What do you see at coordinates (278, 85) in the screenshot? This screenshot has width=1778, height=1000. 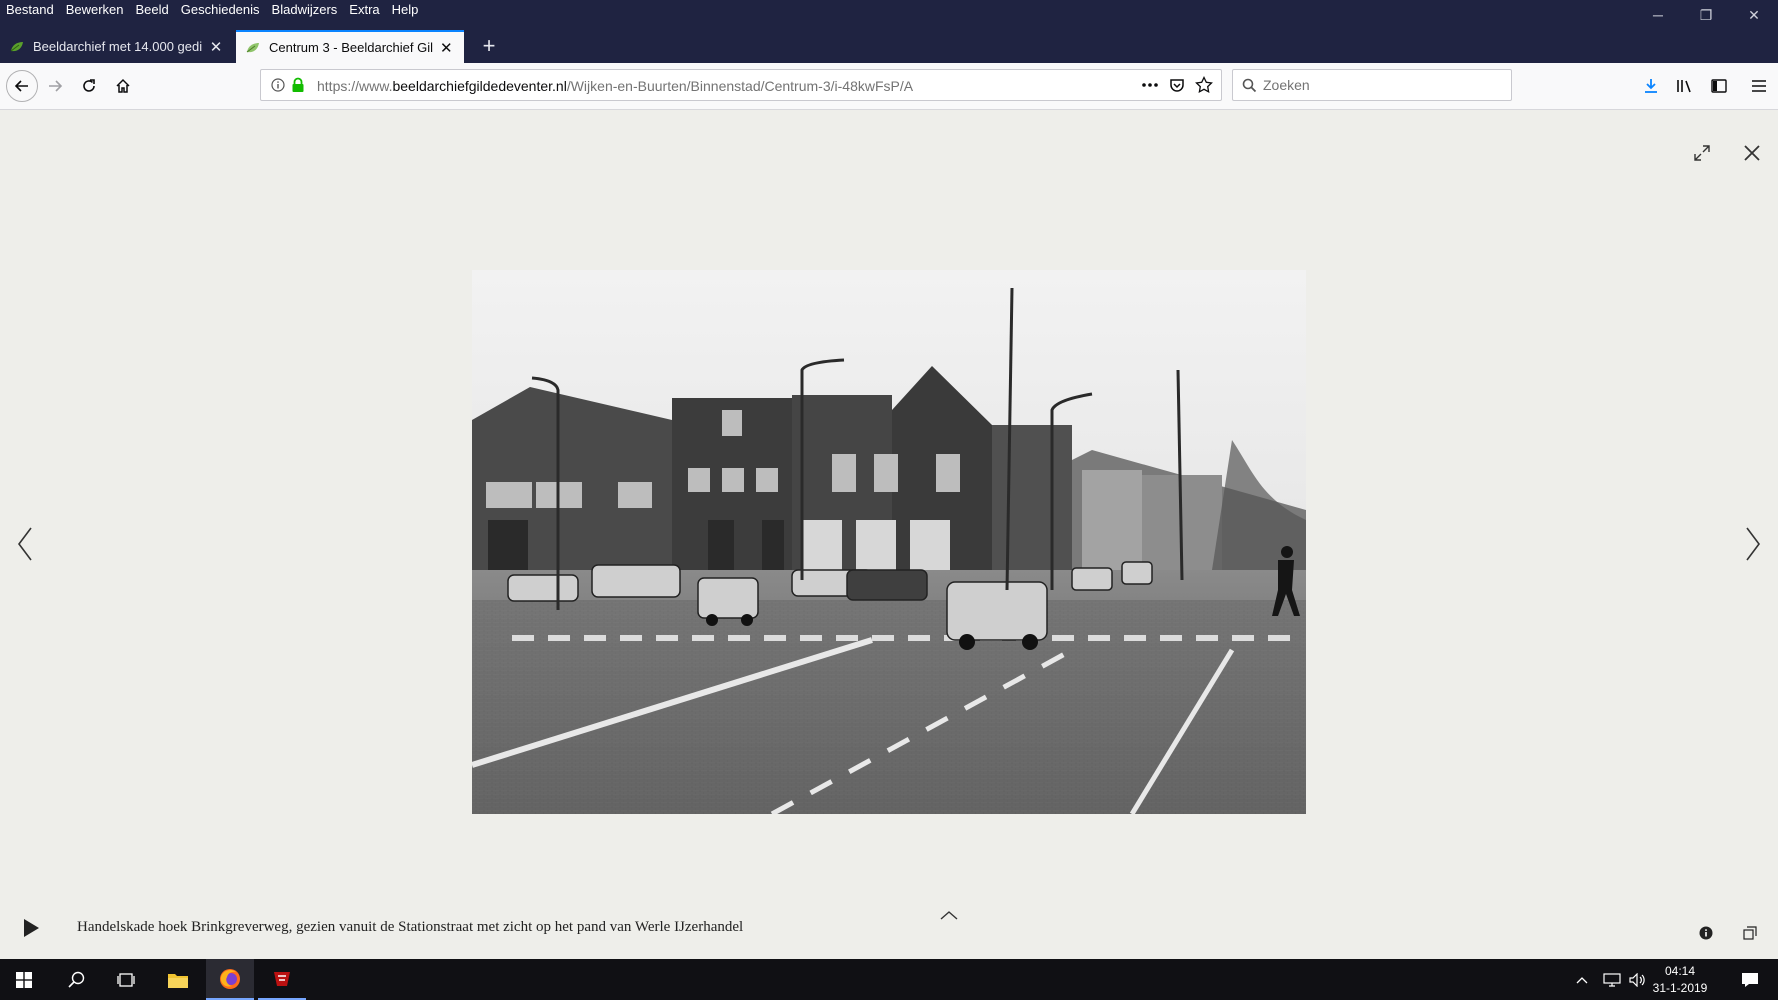 I see `info-icon` at bounding box center [278, 85].